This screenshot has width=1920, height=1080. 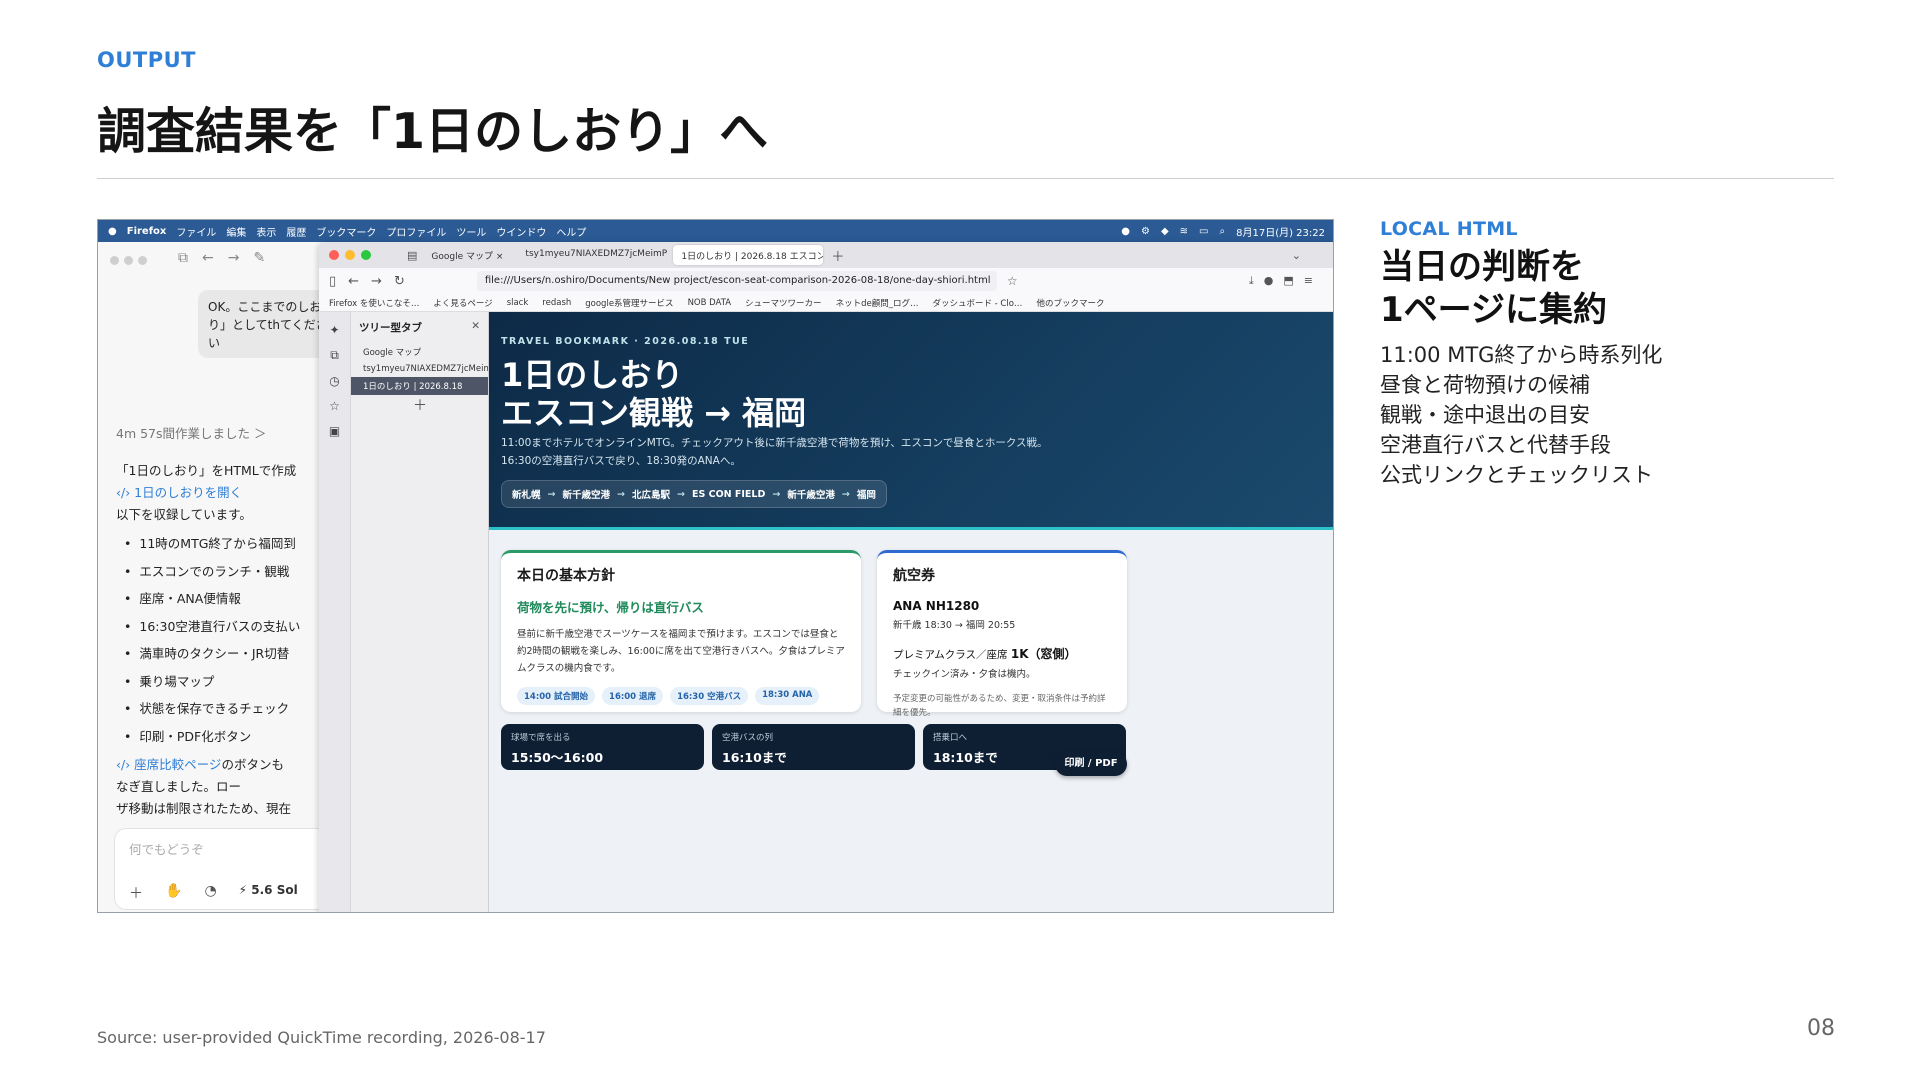 What do you see at coordinates (334, 381) in the screenshot?
I see `history-icon: ◷` at bounding box center [334, 381].